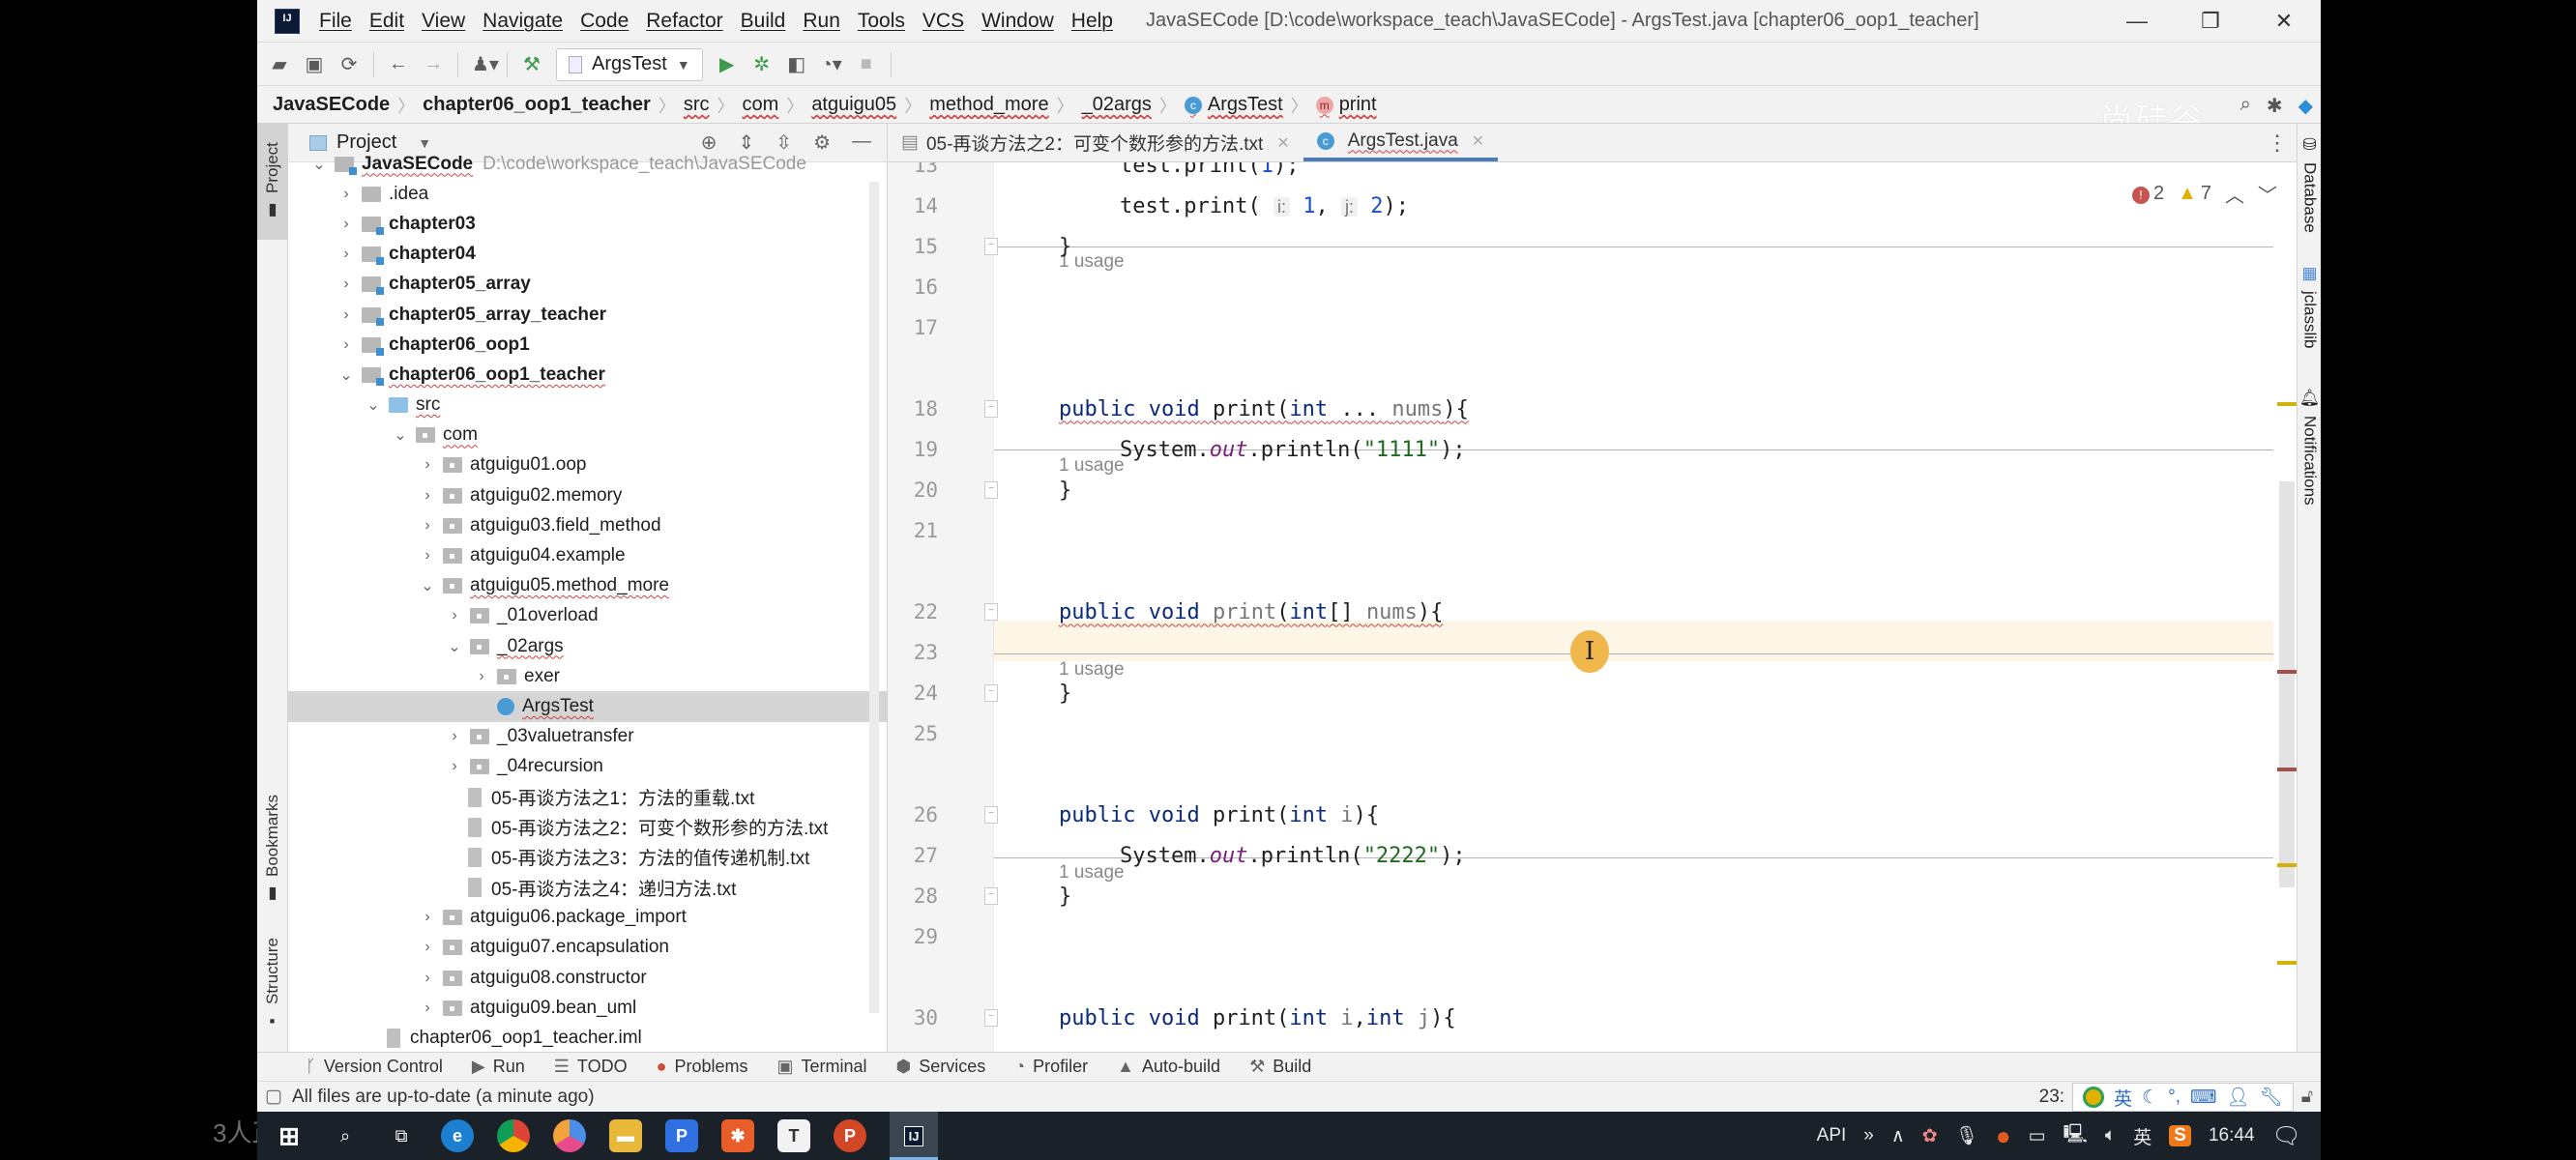  What do you see at coordinates (1280, 1067) in the screenshot?
I see `tool-tab-build: ⚒ Build` at bounding box center [1280, 1067].